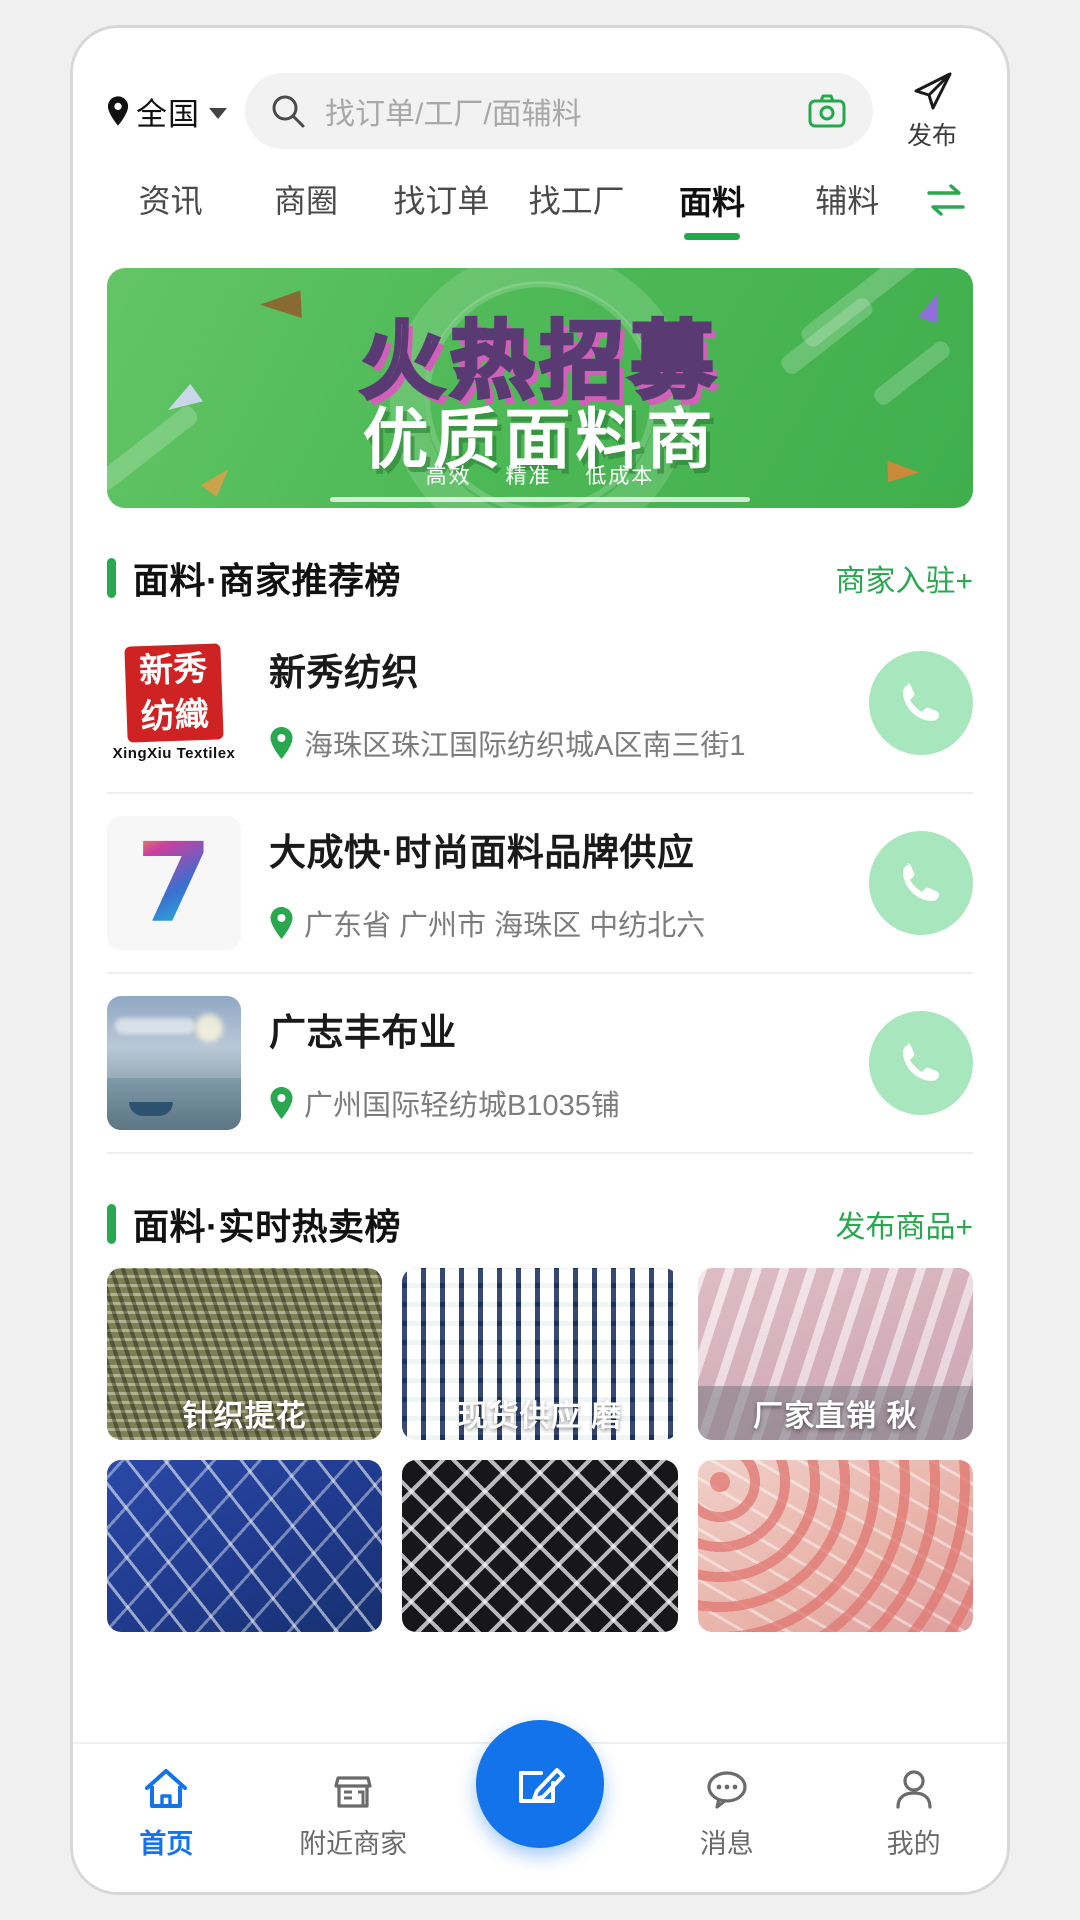 The width and height of the screenshot is (1080, 1920). I want to click on tab-label: 找工厂, so click(576, 201).